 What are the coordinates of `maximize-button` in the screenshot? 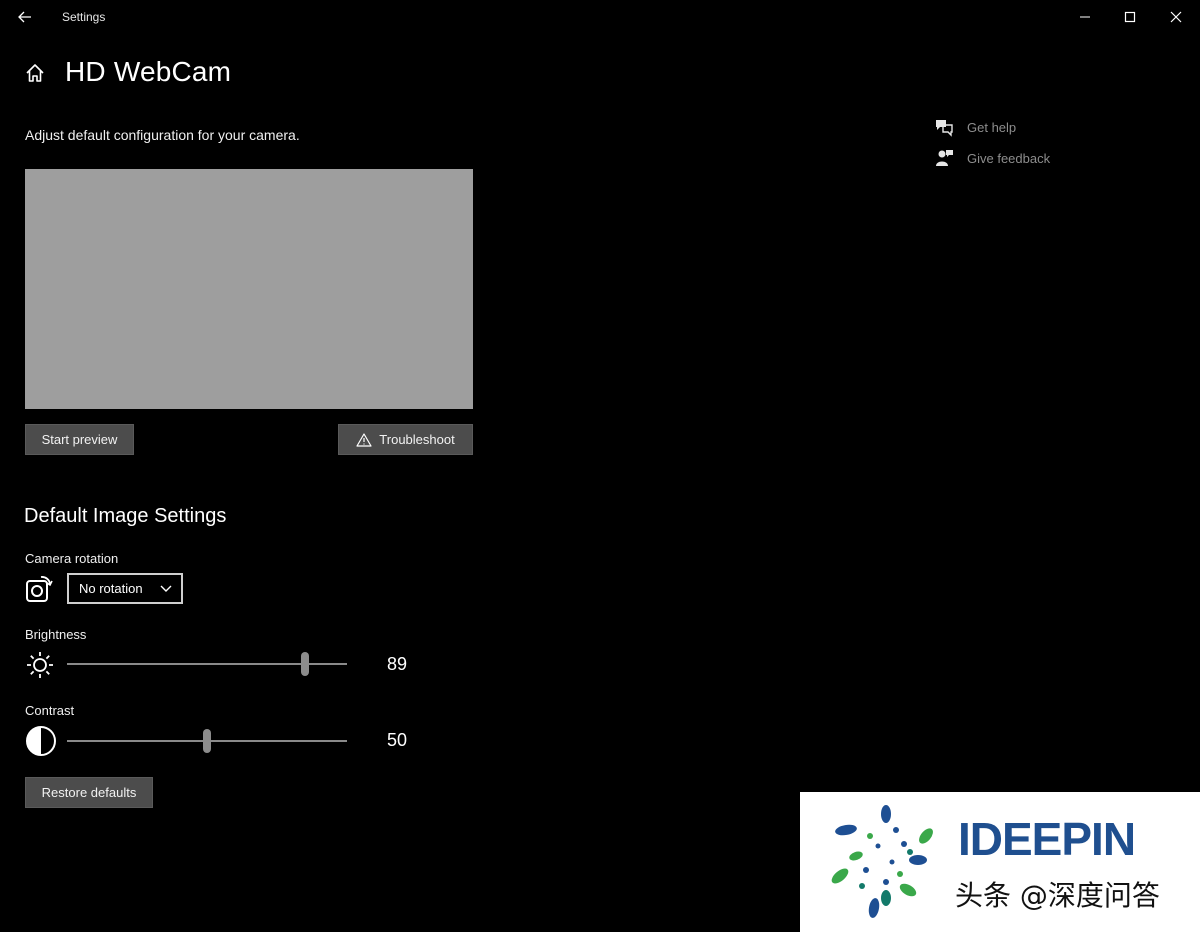 It's located at (1130, 17).